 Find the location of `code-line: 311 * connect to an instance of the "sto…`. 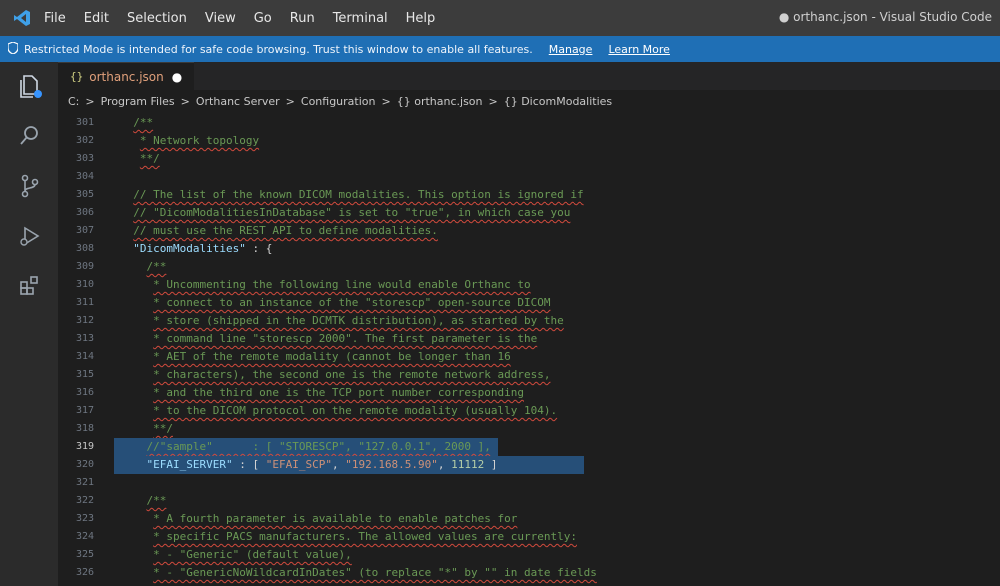

code-line: 311 * connect to an instance of the "sto… is located at coordinates (529, 303).